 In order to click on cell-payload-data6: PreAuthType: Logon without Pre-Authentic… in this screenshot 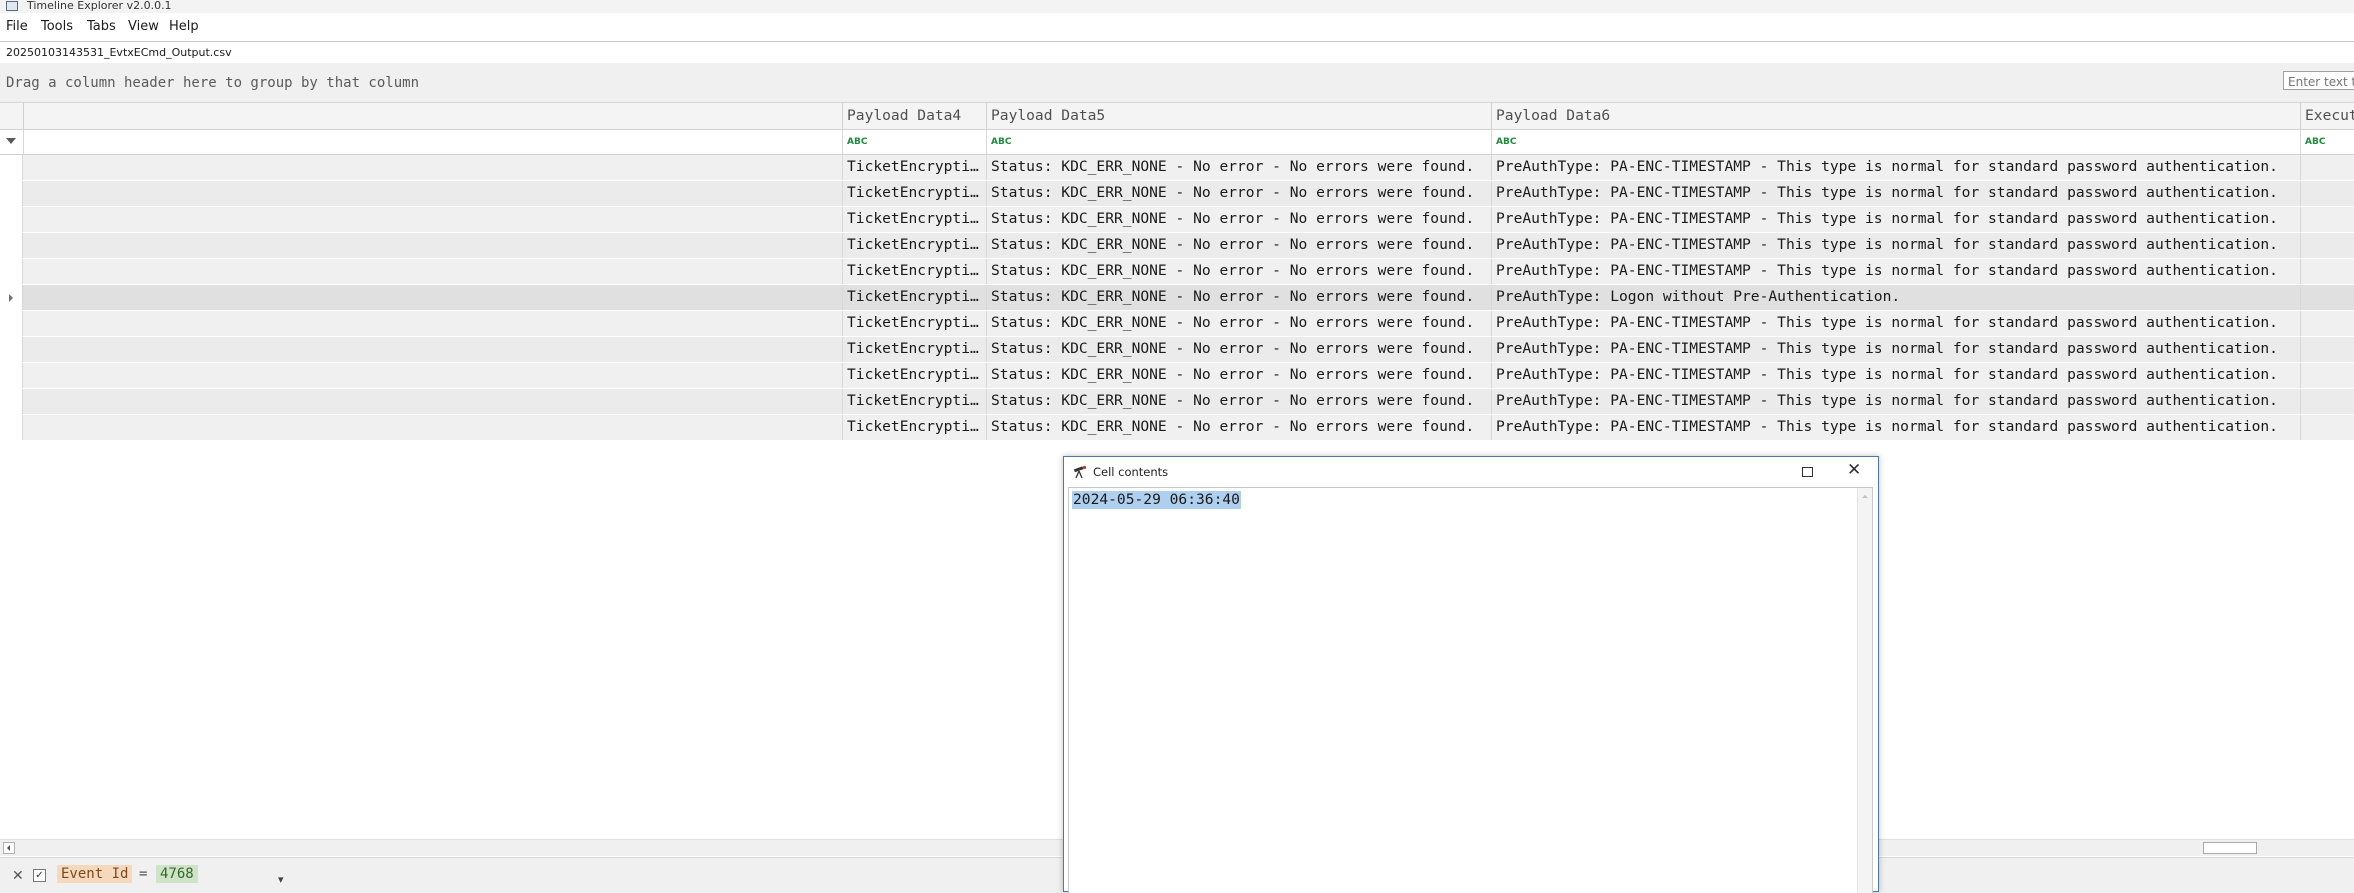, I will do `click(1896, 297)`.